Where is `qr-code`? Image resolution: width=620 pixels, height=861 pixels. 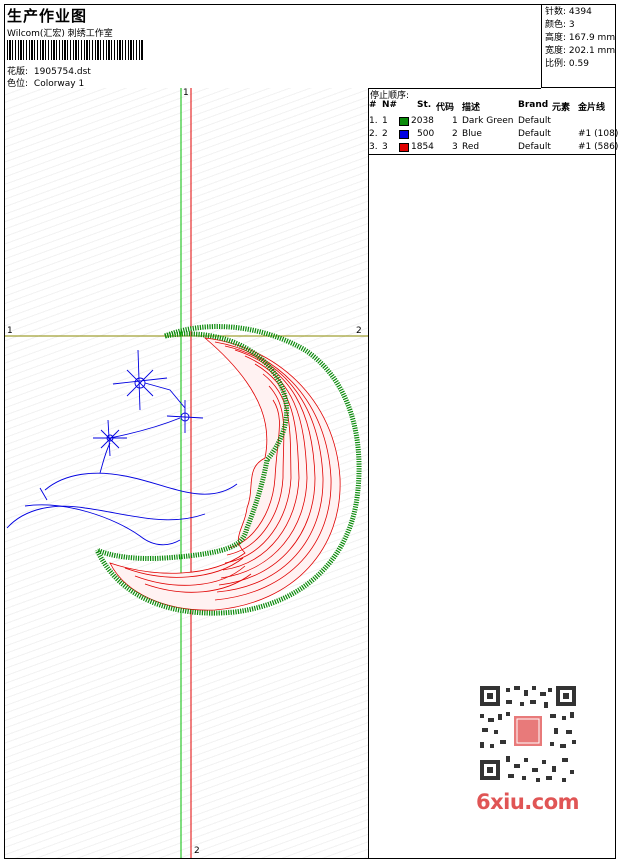 qr-code is located at coordinates (528, 734).